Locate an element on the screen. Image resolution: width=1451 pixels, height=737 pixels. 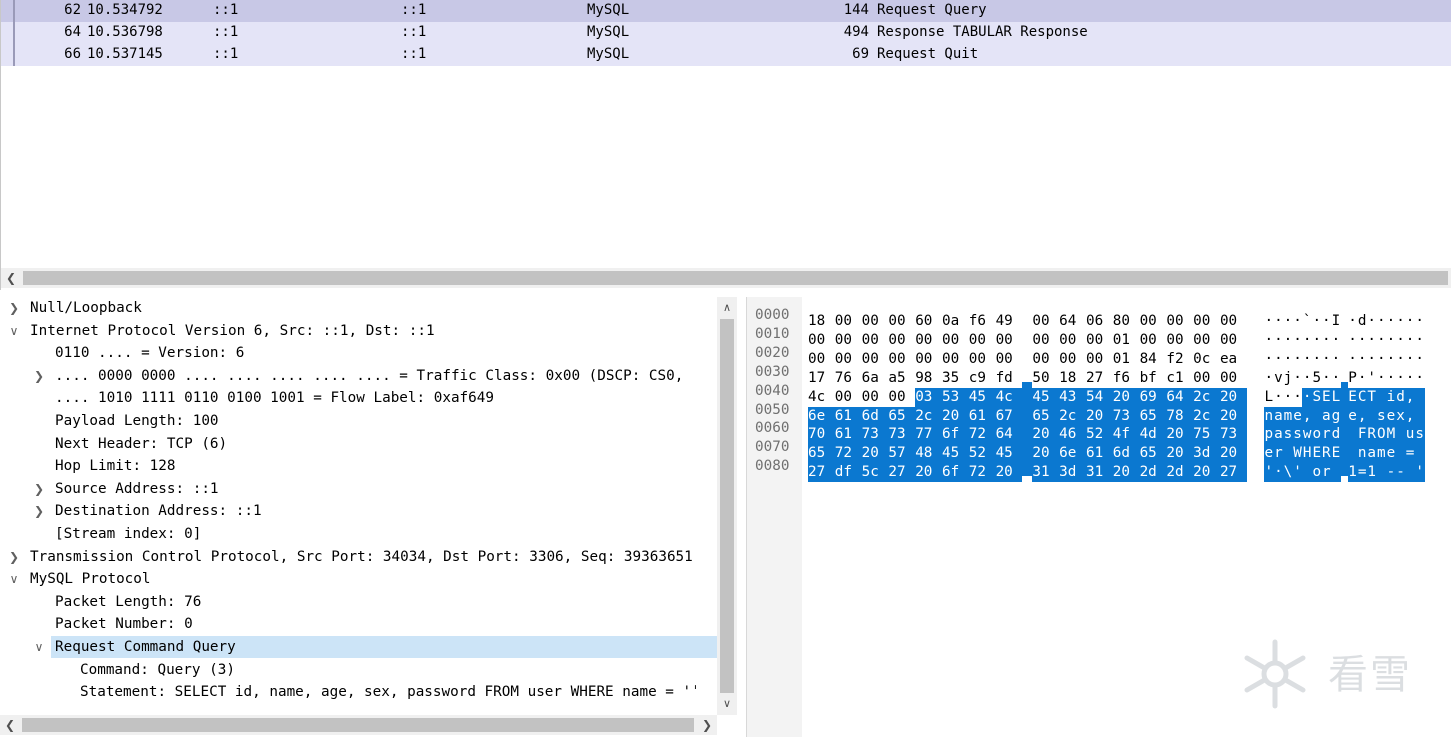
byte-offset: 0050 is located at coordinates (772, 409).